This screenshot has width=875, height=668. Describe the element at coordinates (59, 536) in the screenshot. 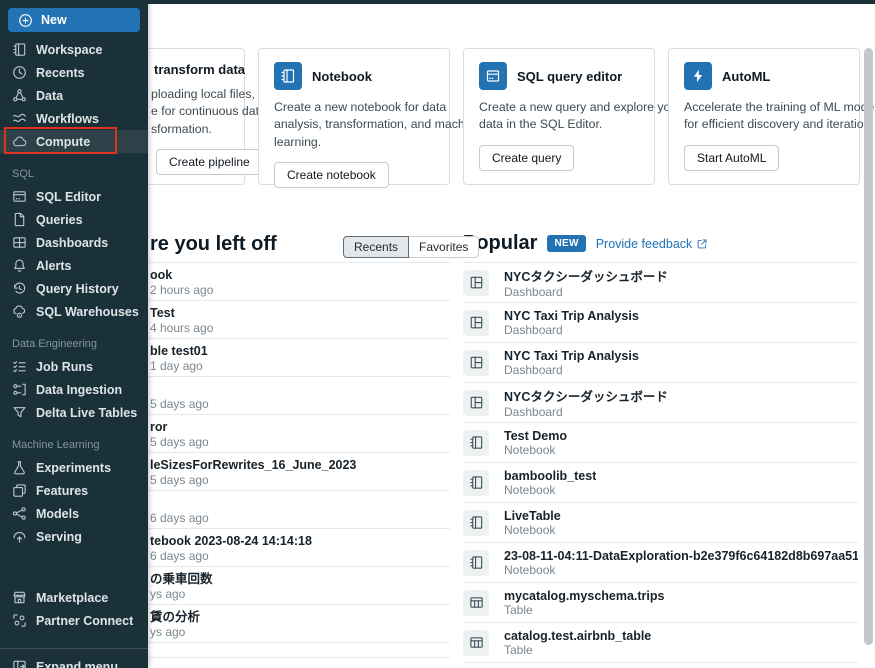

I see `sidebar-item-label: Serving` at that location.